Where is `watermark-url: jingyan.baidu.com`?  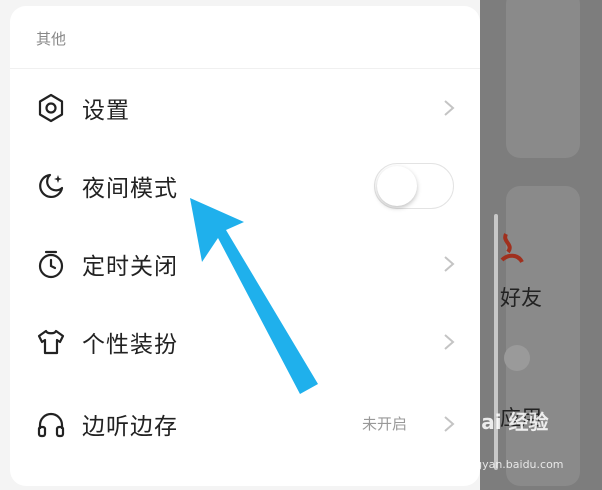 watermark-url: jingyan.baidu.com is located at coordinates (513, 464).